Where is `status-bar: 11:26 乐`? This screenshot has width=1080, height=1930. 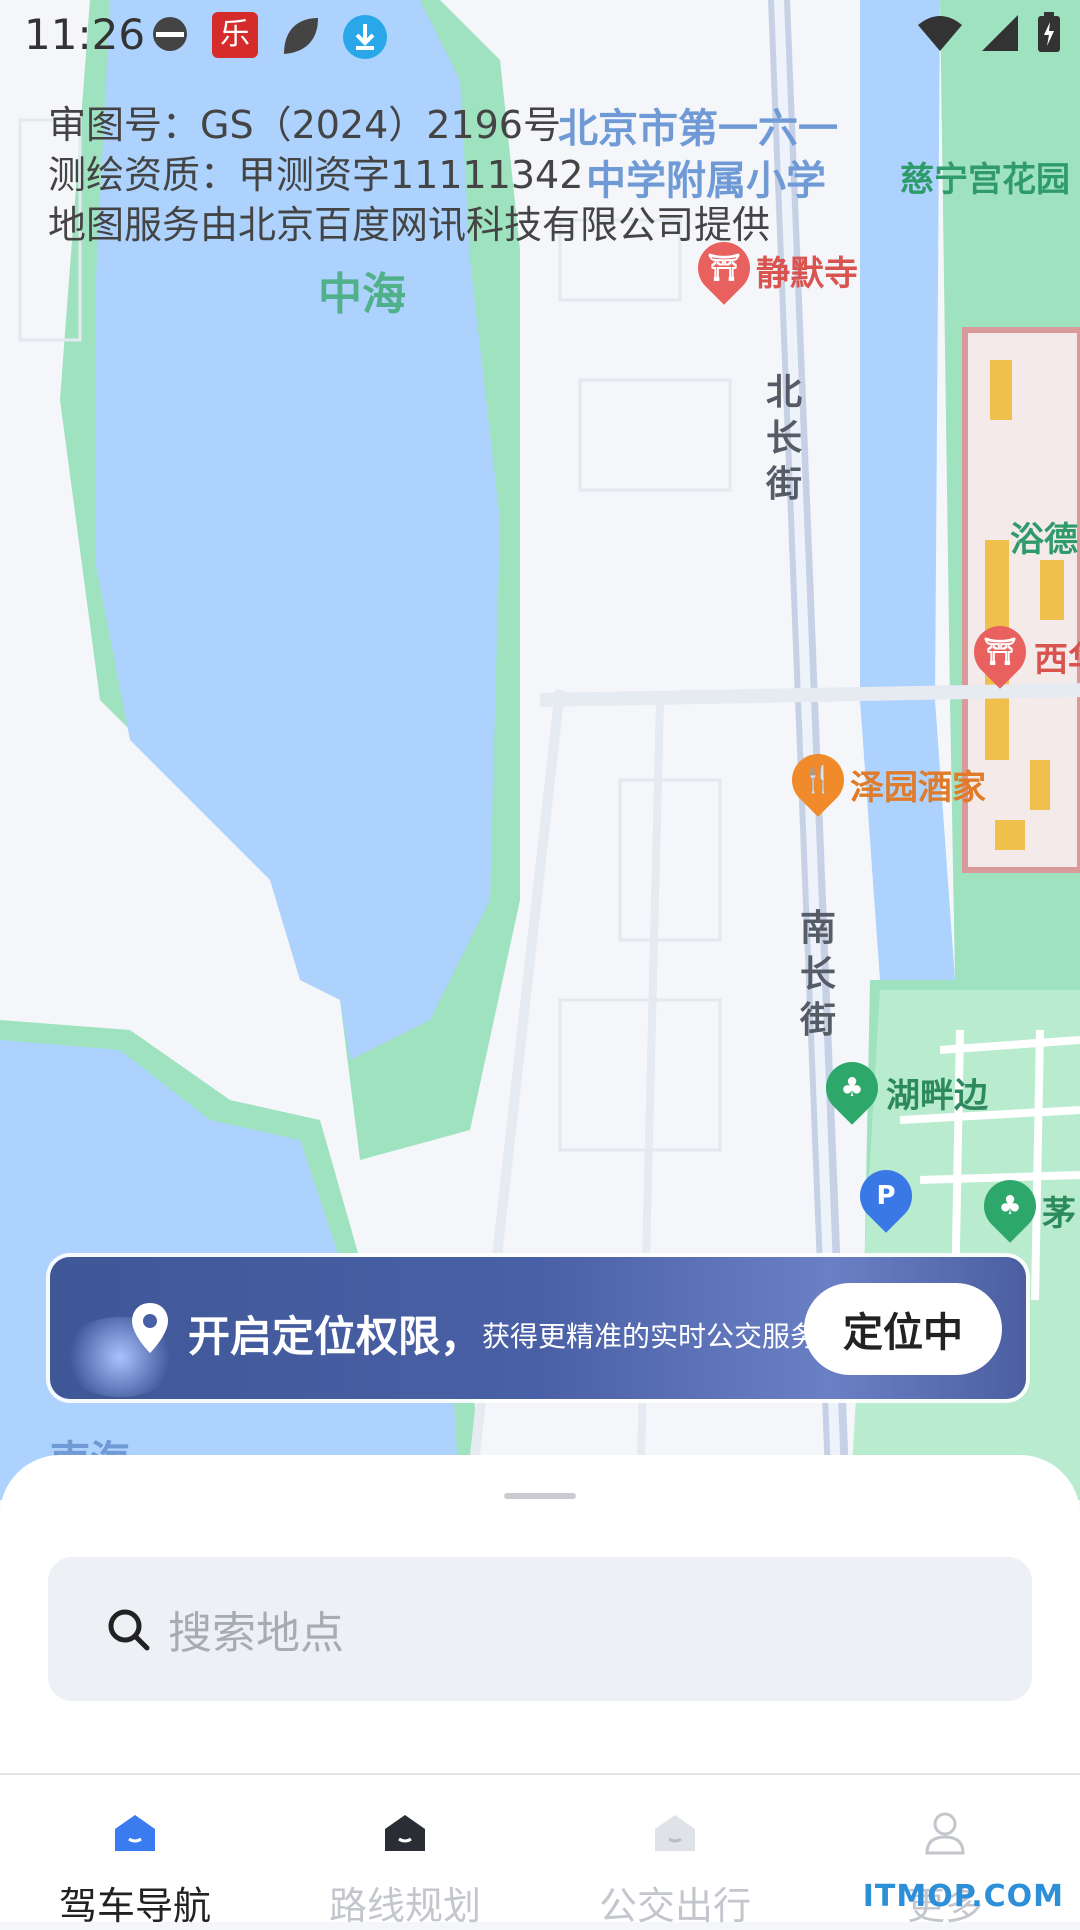
status-bar: 11:26 乐 is located at coordinates (540, 36).